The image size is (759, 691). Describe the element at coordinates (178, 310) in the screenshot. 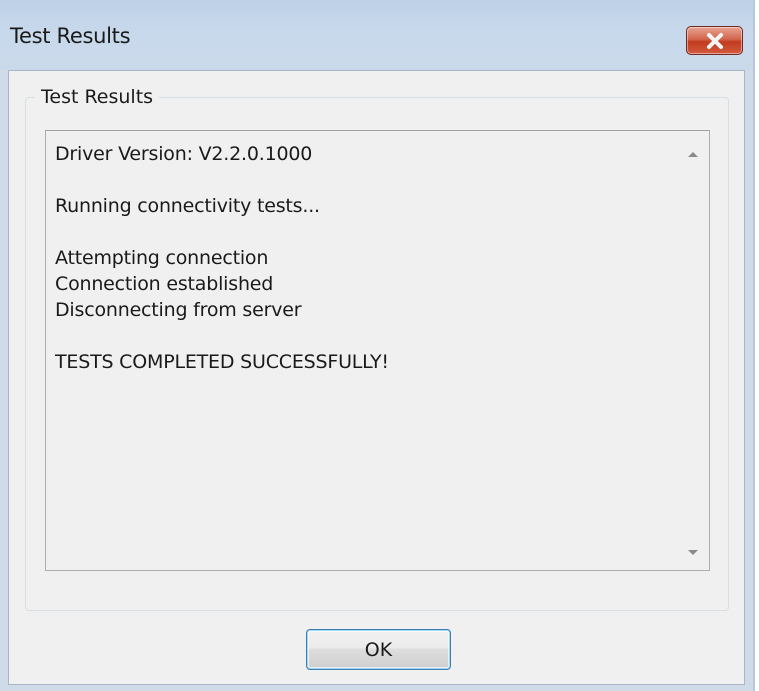

I see `results-line: Disconnecting from server` at that location.